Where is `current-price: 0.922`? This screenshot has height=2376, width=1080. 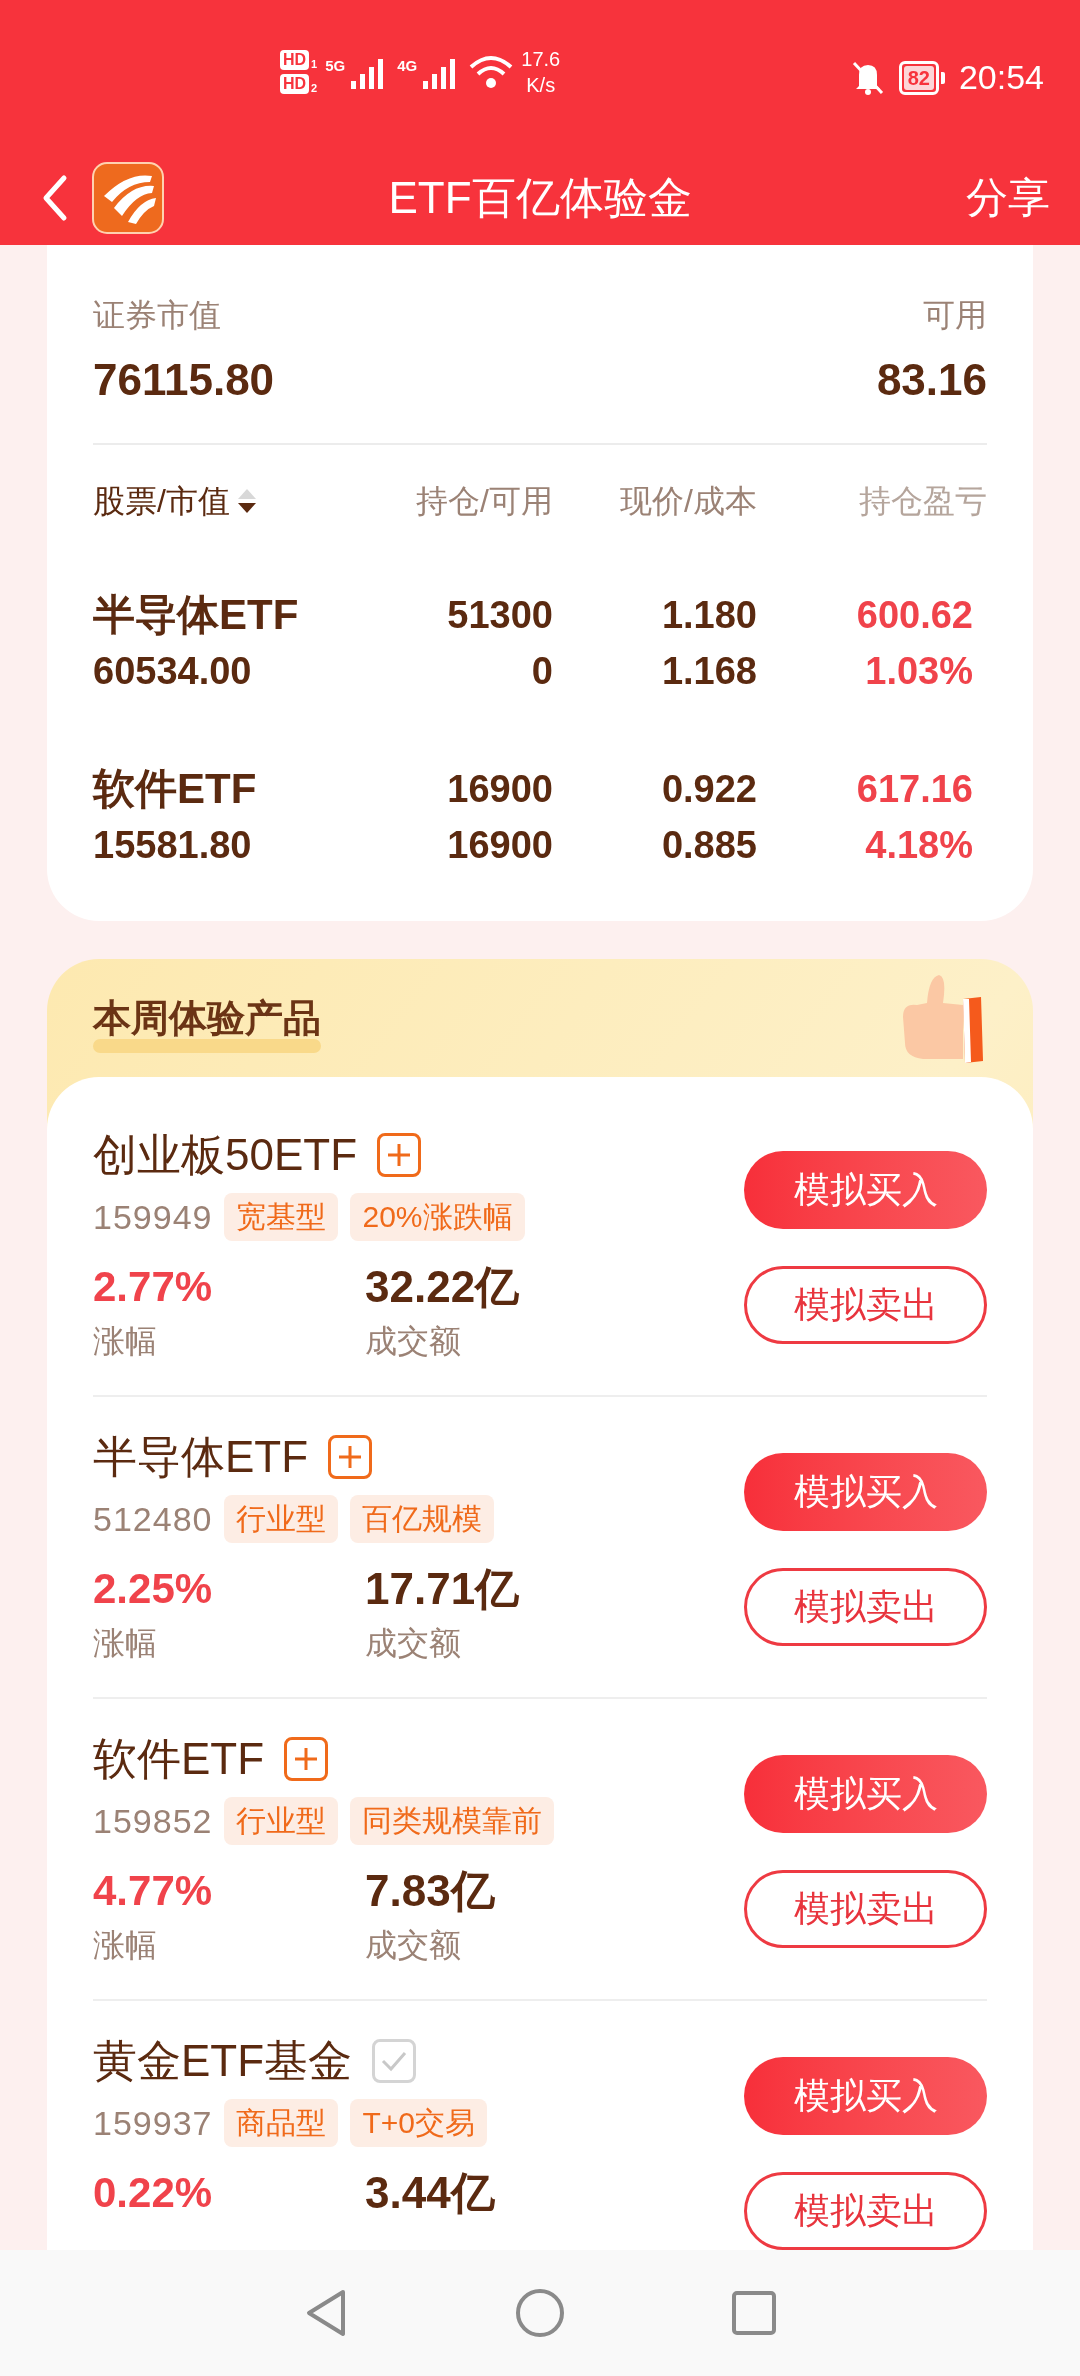
current-price: 0.922 is located at coordinates (709, 789).